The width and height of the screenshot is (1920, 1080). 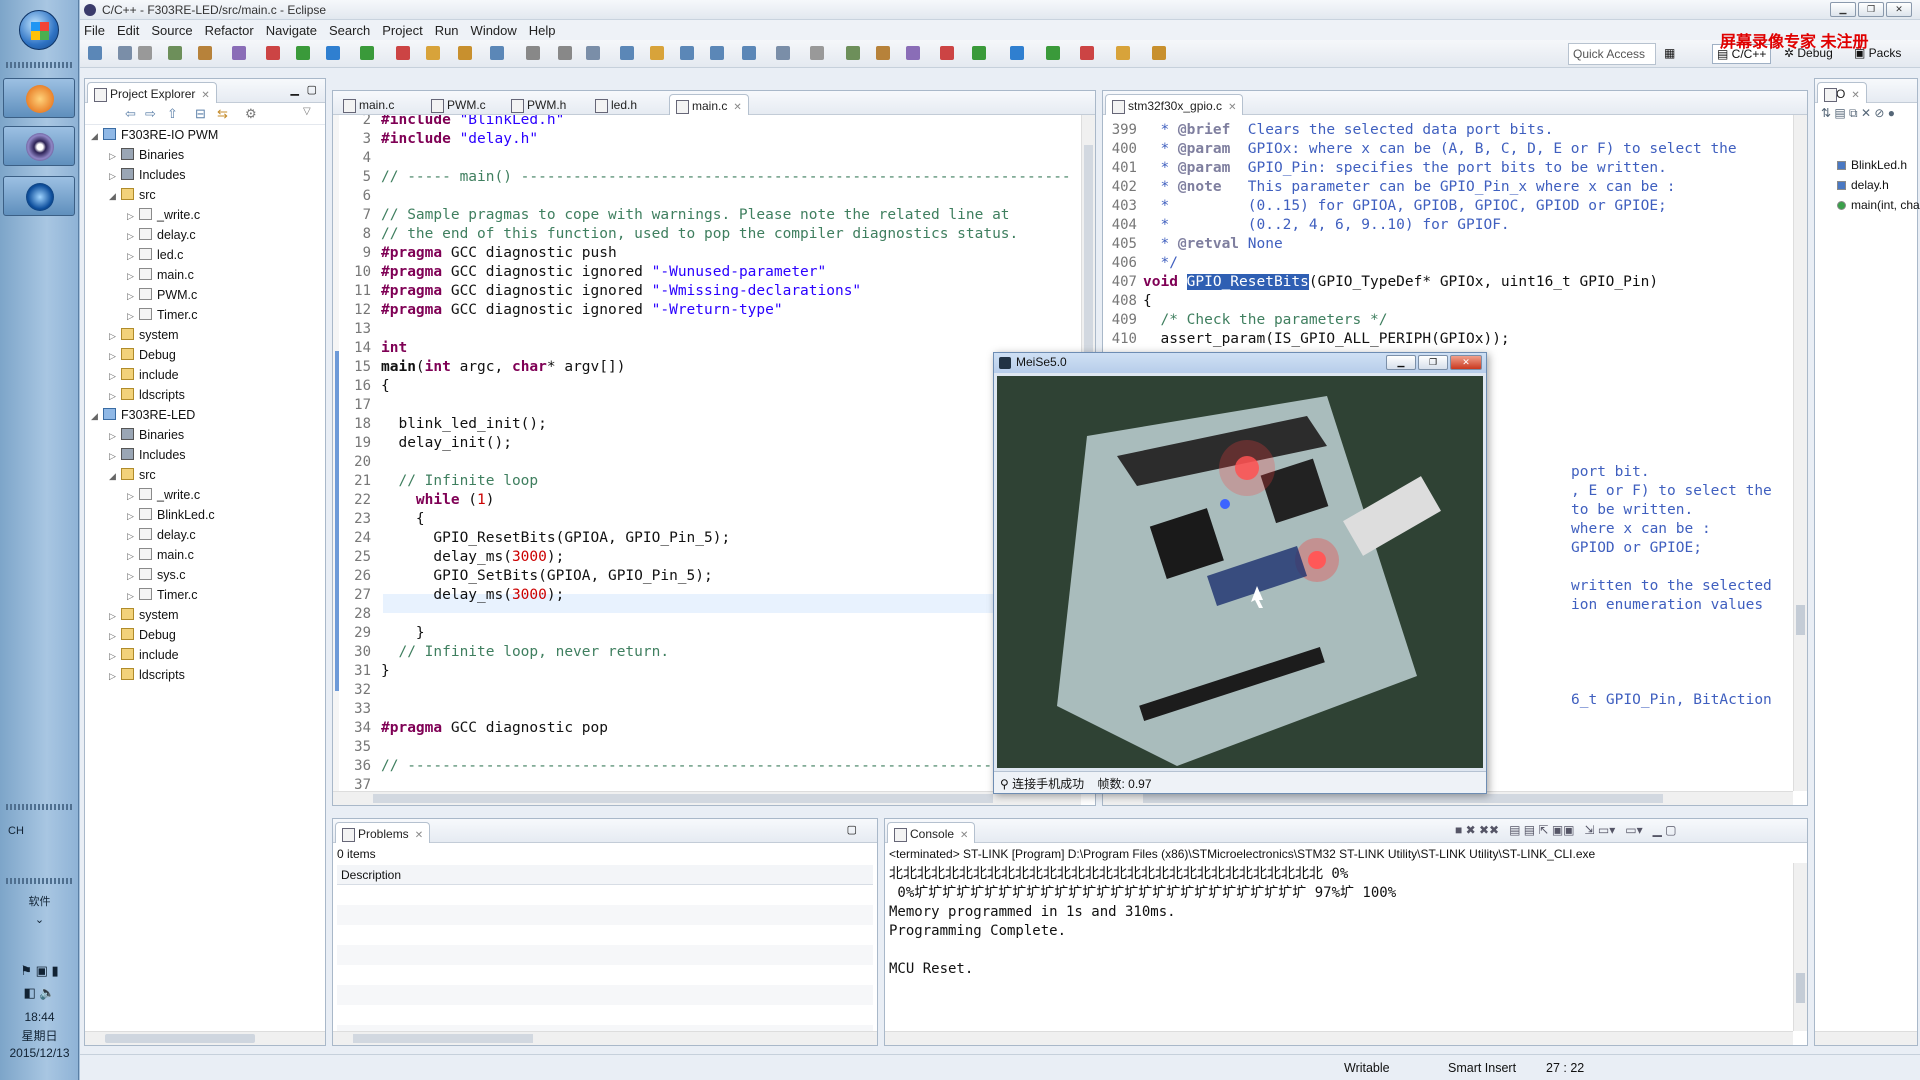 I want to click on code-line: #include "delay.h", so click(x=459, y=139).